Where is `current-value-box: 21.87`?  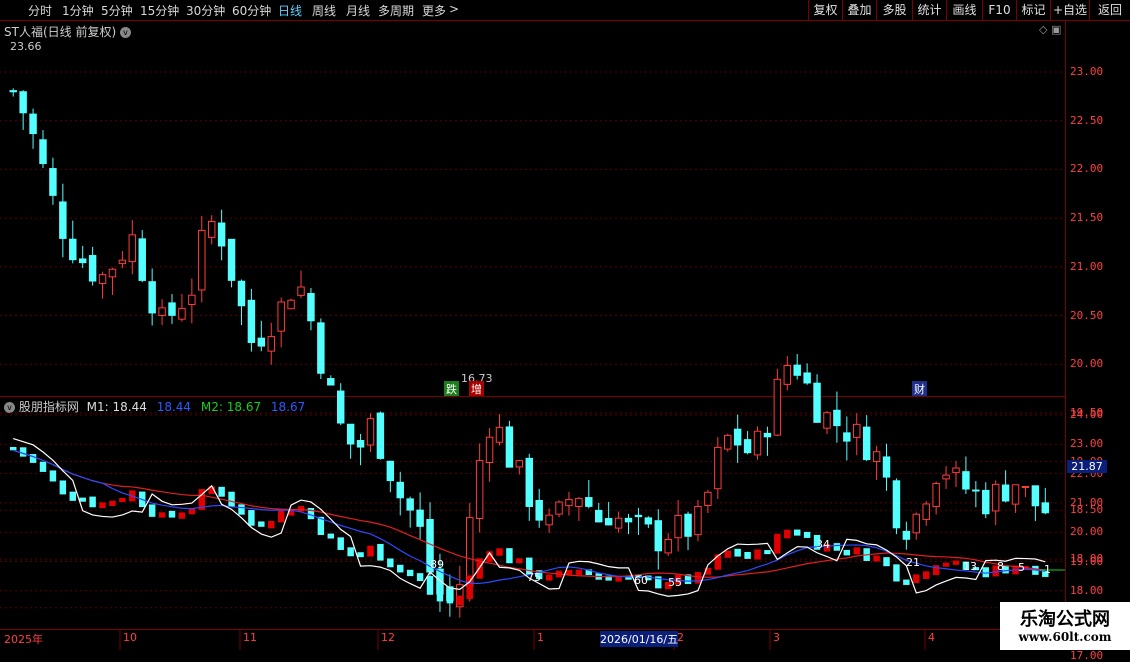 current-value-box: 21.87 is located at coordinates (1087, 466).